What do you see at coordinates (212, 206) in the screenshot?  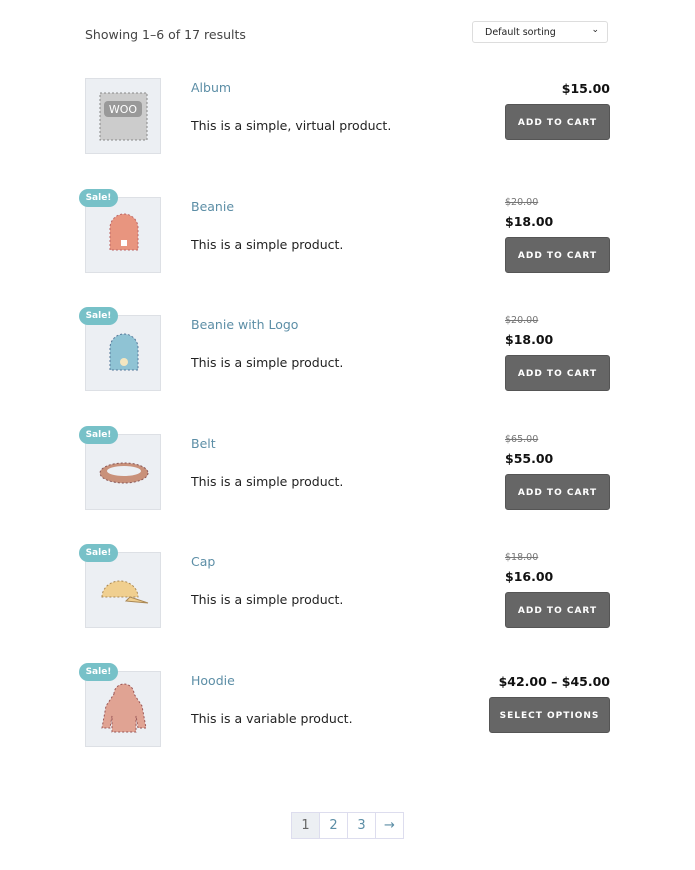 I see `product-title-link: Beanie` at bounding box center [212, 206].